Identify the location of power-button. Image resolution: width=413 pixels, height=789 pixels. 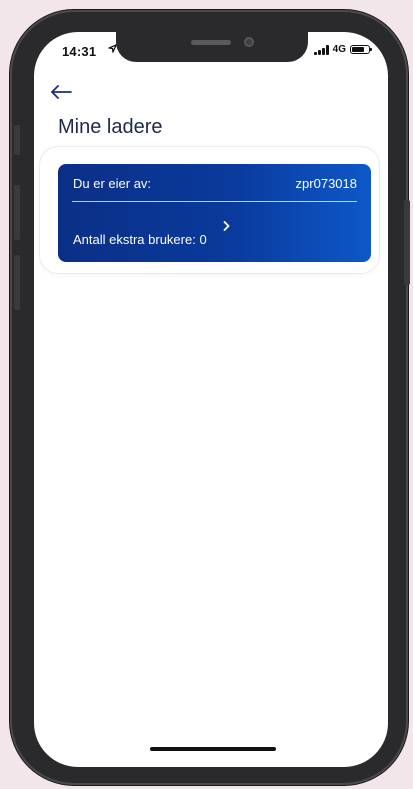
(407, 242).